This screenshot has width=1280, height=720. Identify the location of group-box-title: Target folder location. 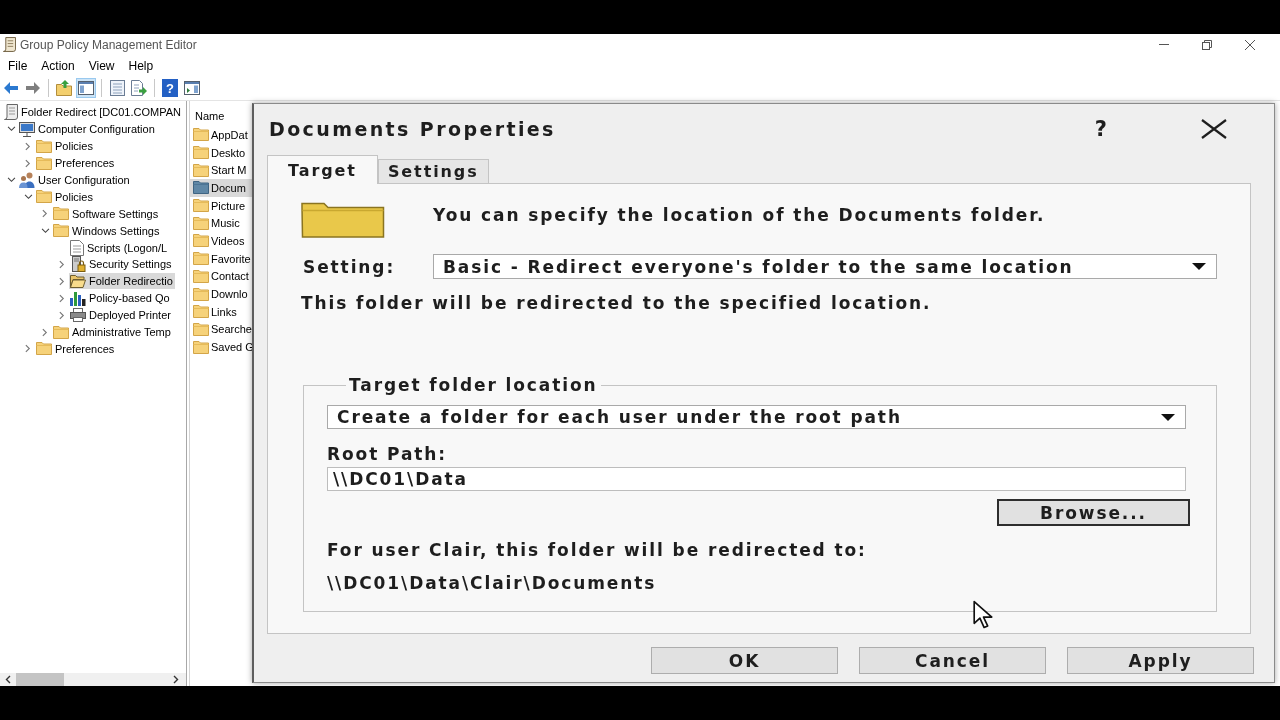
(473, 385).